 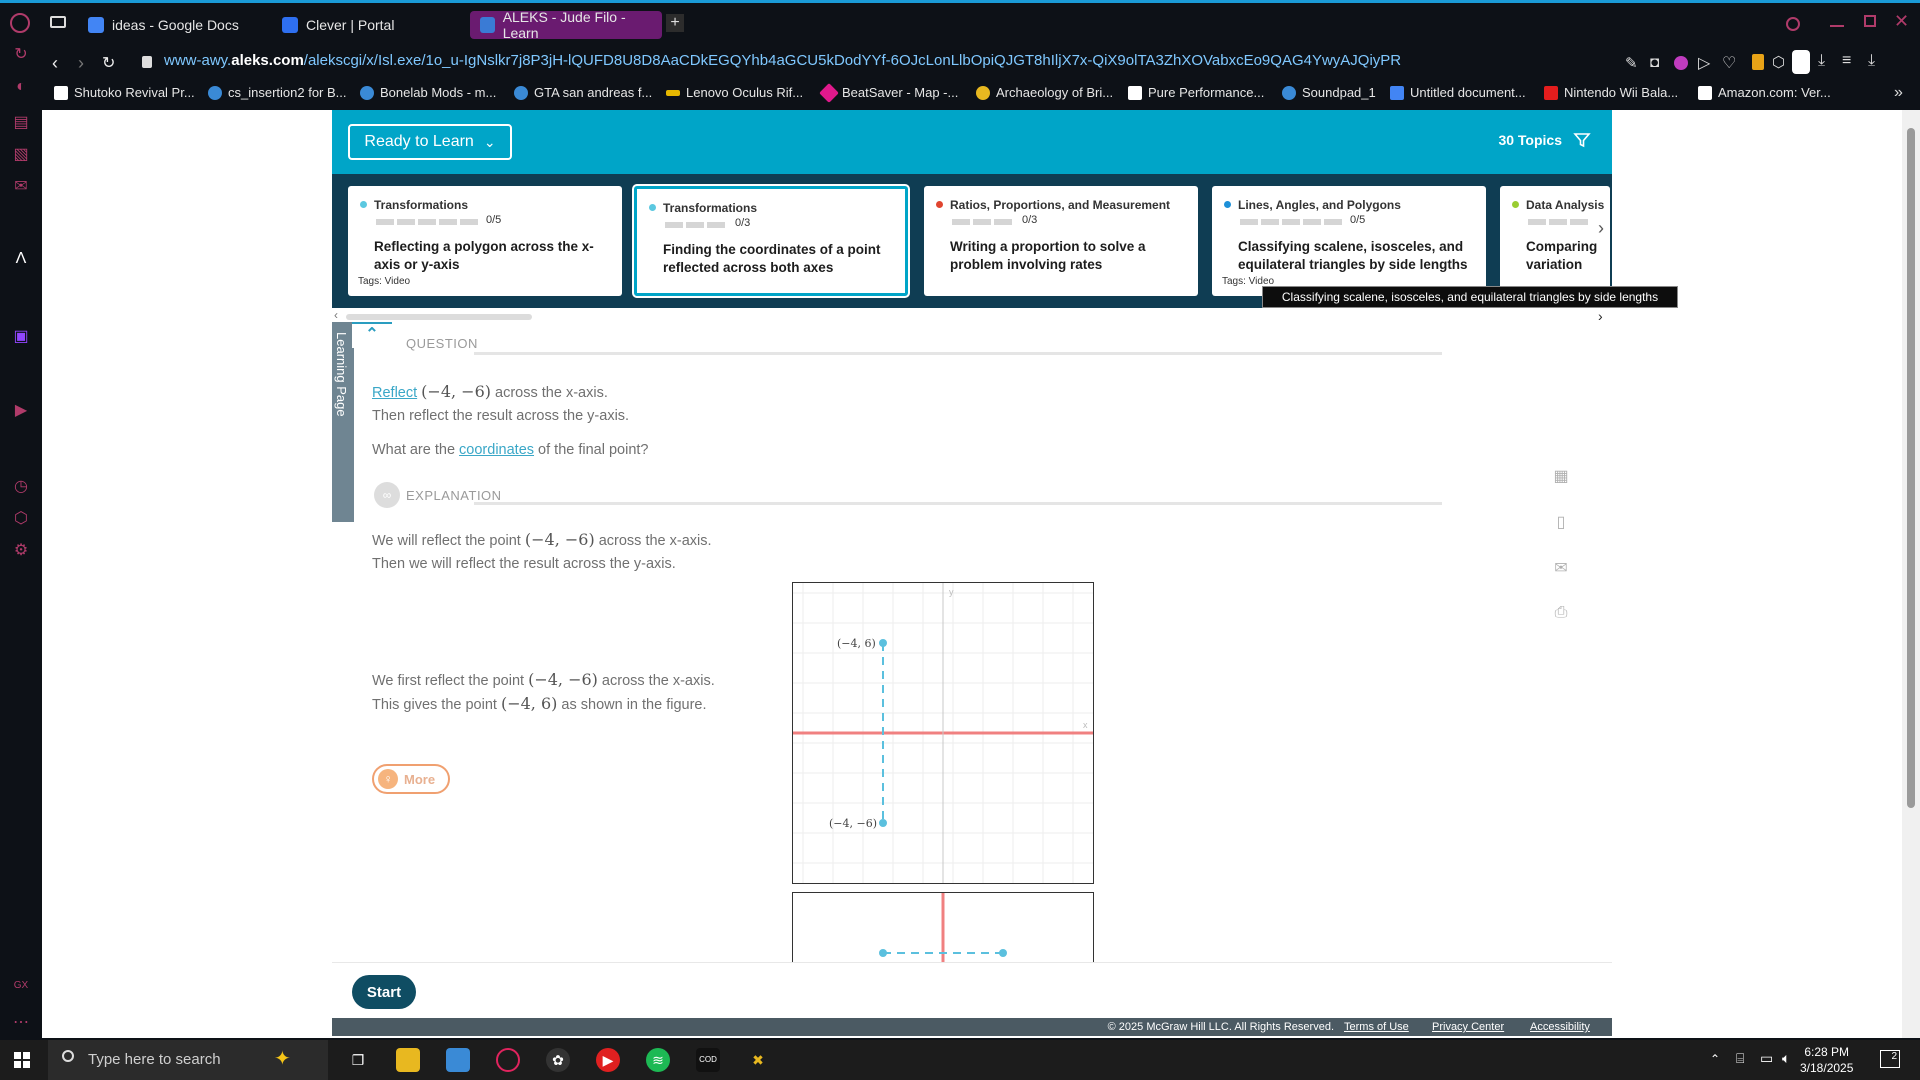 I want to click on minimize-icon, so click(x=1837, y=26).